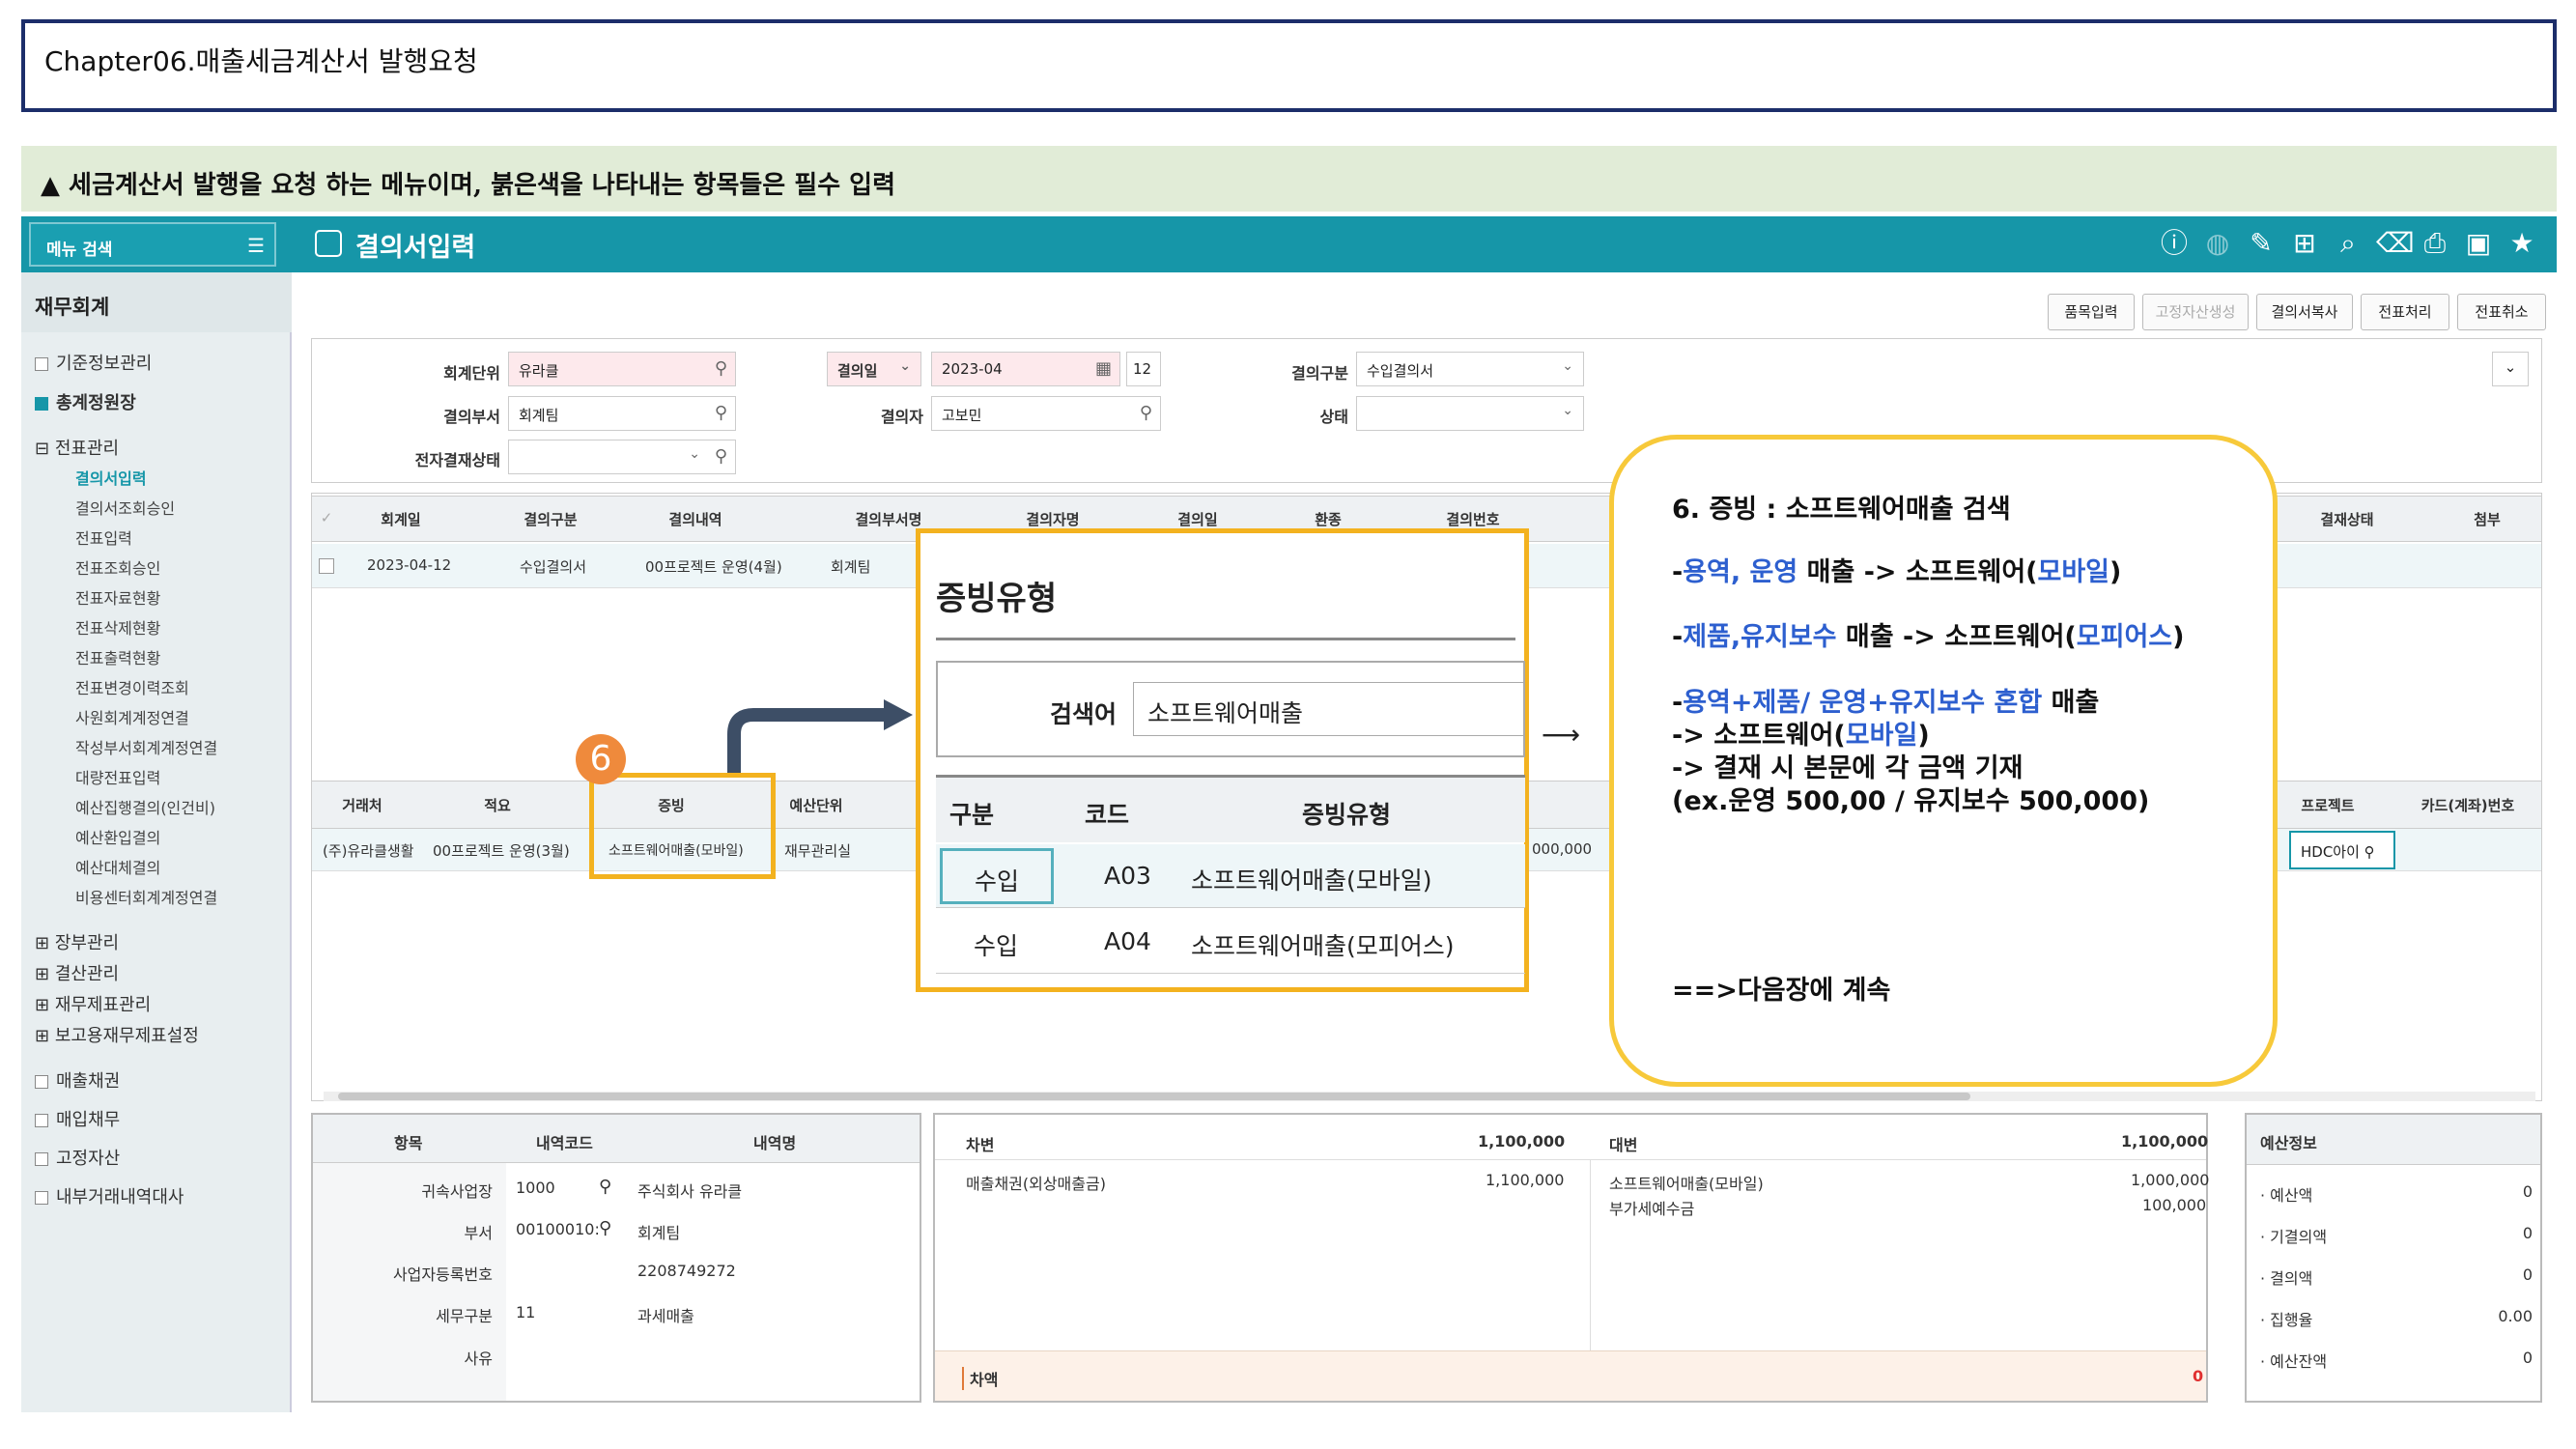 The width and height of the screenshot is (2576, 1449). What do you see at coordinates (1570, 1375) in the screenshot?
I see `diff-row` at bounding box center [1570, 1375].